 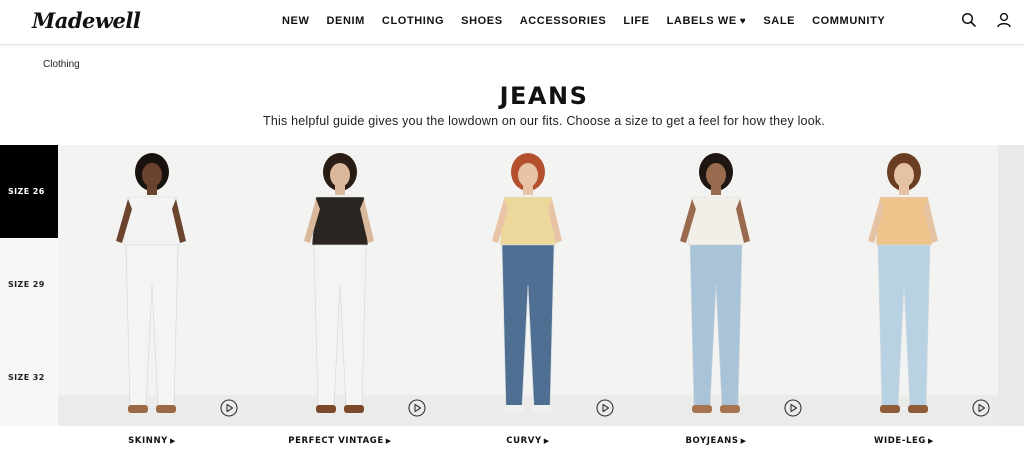 What do you see at coordinates (148, 441) in the screenshot?
I see `fit-label-text: SKINNY` at bounding box center [148, 441].